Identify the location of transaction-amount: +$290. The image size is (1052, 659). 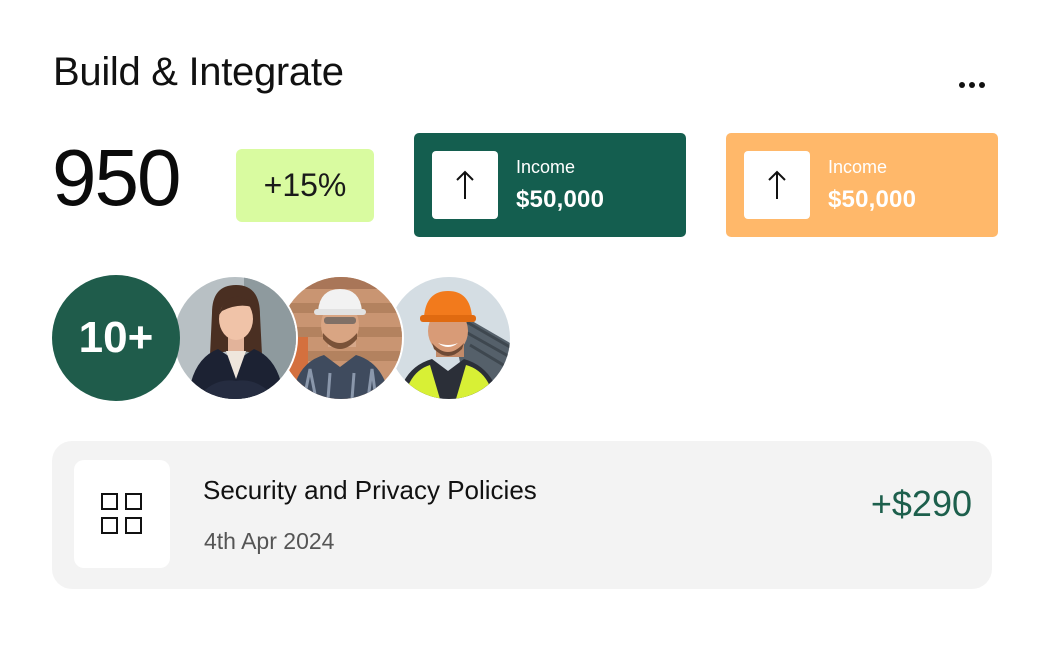
(921, 503).